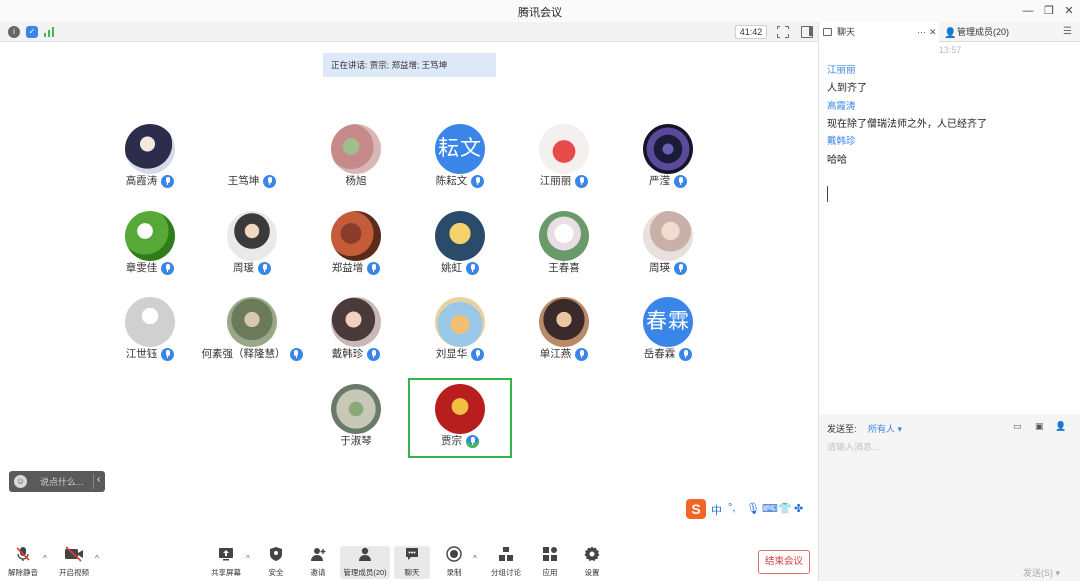  What do you see at coordinates (731, 508) in the screenshot?
I see `punctuation-icon: °,` at bounding box center [731, 508].